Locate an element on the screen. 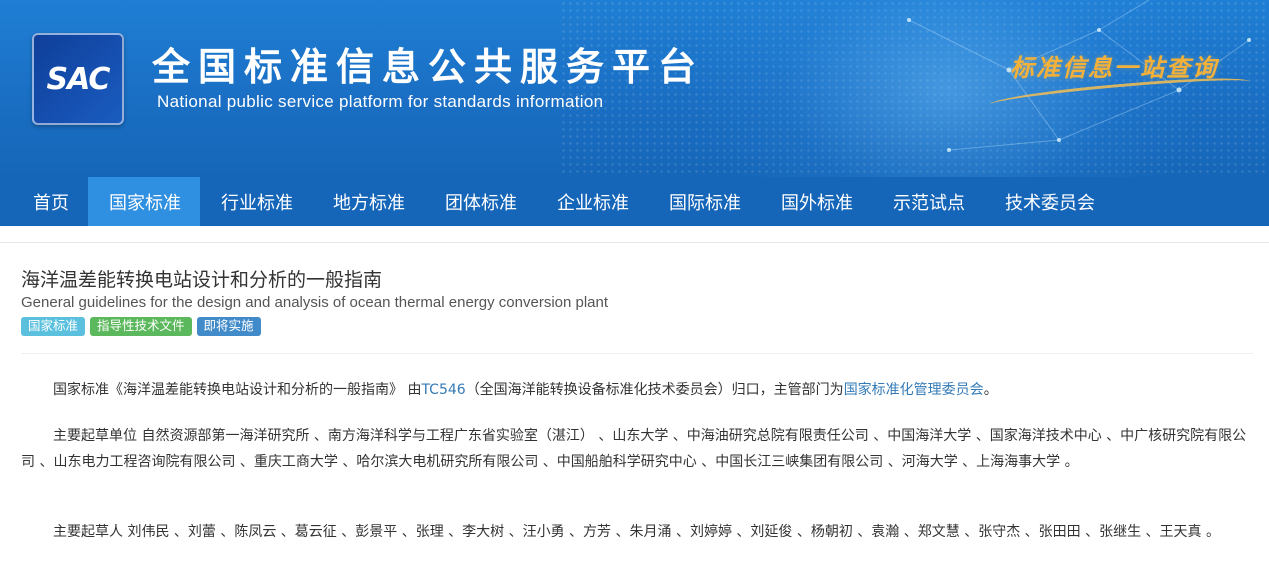 This screenshot has height=588, width=1269. standard-title-zh: 海洋温差能转换电站设计和分析的一般指南 is located at coordinates (202, 280).